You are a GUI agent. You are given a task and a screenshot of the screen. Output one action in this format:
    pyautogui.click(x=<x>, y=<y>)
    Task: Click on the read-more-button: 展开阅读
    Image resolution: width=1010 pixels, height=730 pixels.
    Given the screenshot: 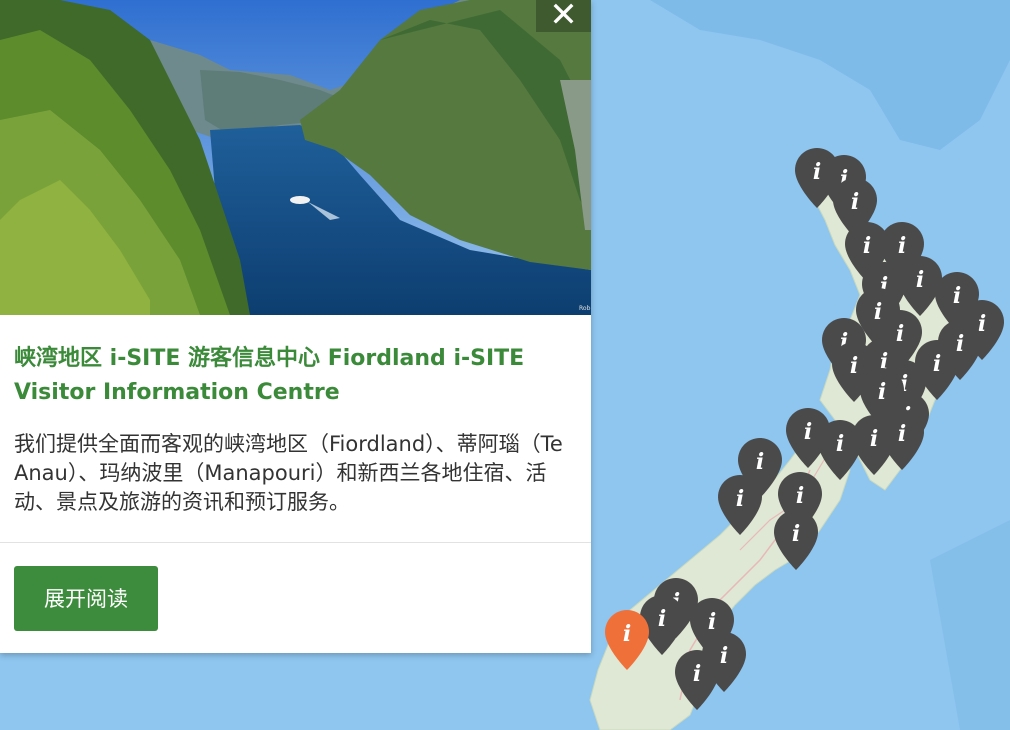 What is the action you would take?
    pyautogui.click(x=86, y=598)
    